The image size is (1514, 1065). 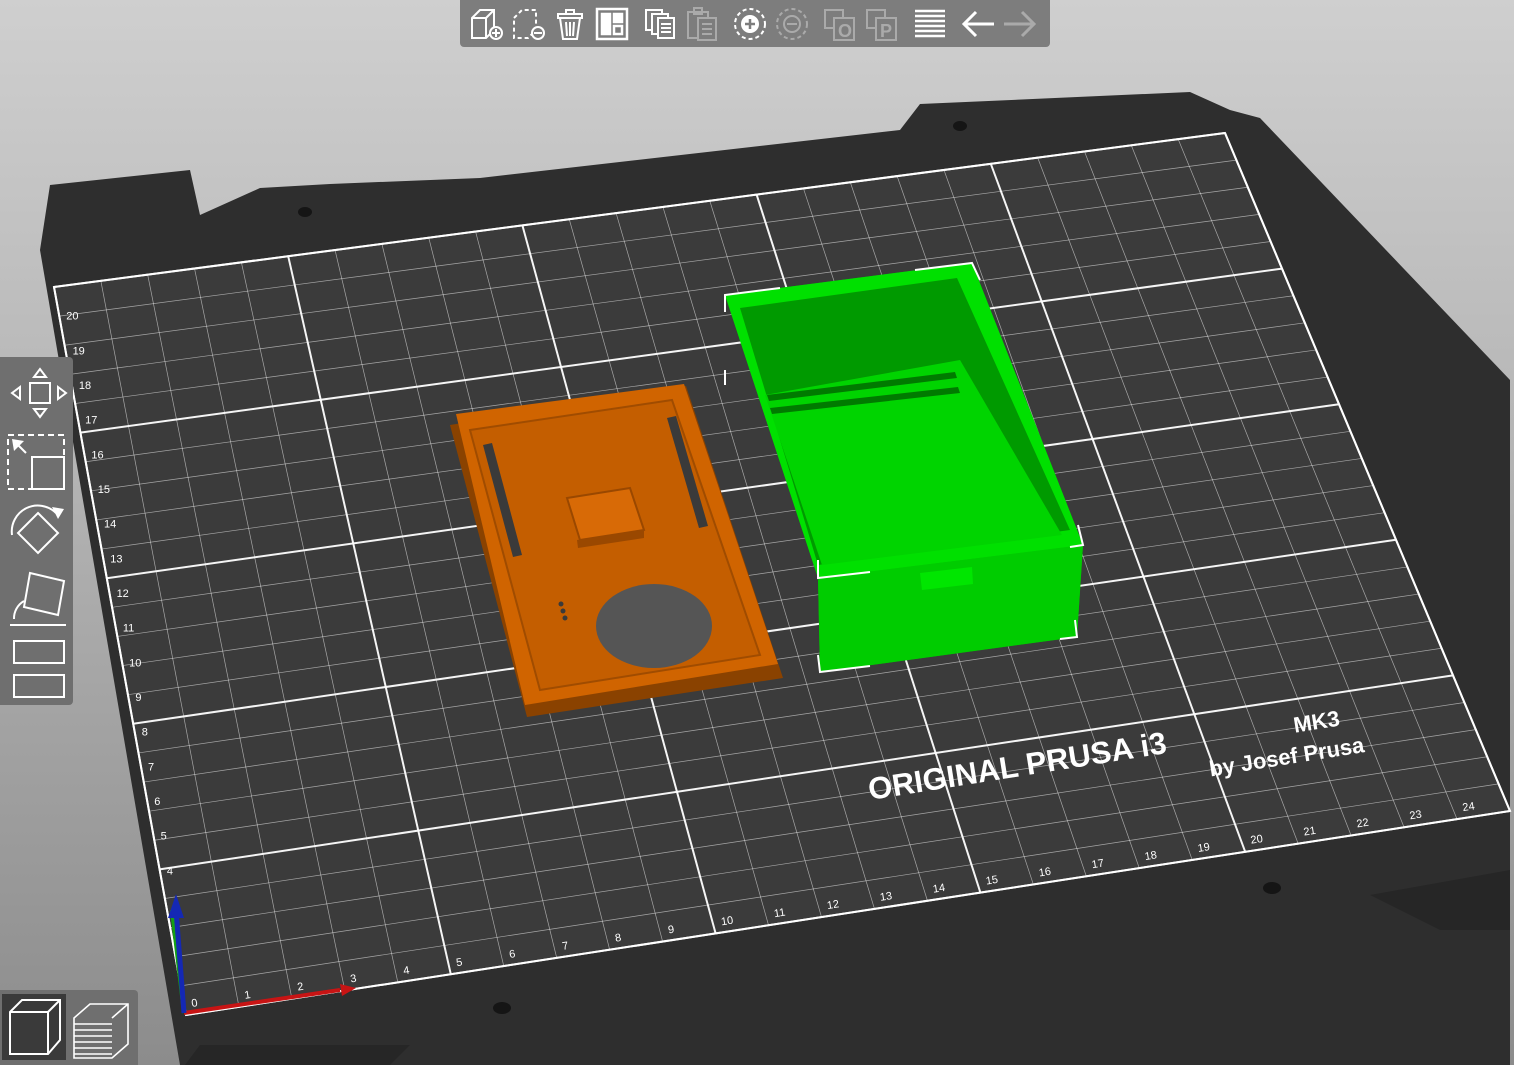 I want to click on svg-text: P, so click(x=886, y=31).